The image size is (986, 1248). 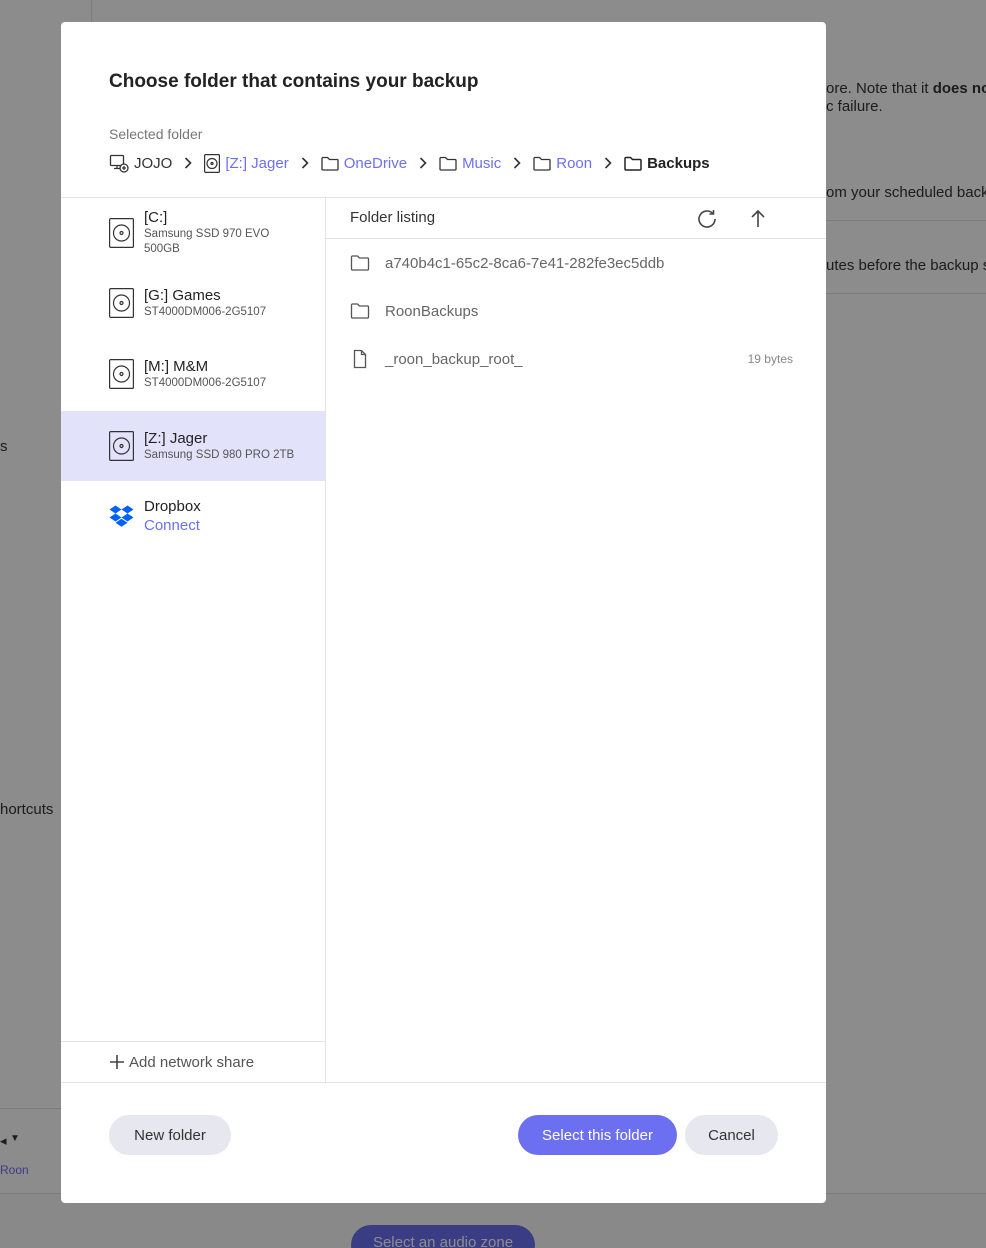 What do you see at coordinates (246, 163) in the screenshot?
I see `breadcrumb-item-drive: [Z:] Jager` at bounding box center [246, 163].